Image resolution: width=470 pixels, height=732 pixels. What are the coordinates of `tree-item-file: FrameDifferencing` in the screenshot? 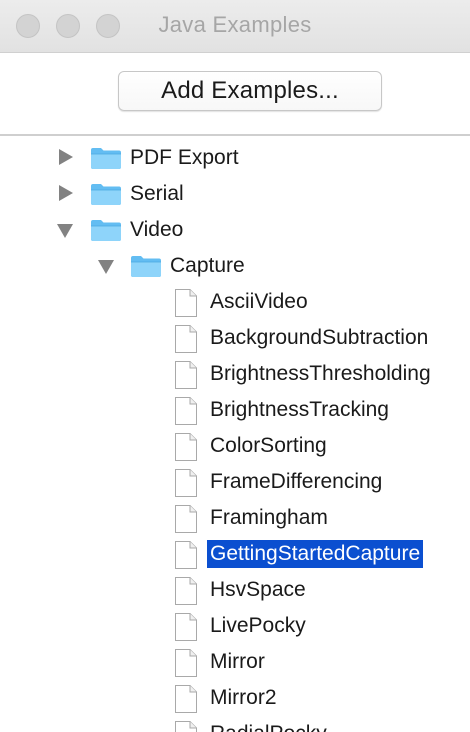 It's located at (235, 482).